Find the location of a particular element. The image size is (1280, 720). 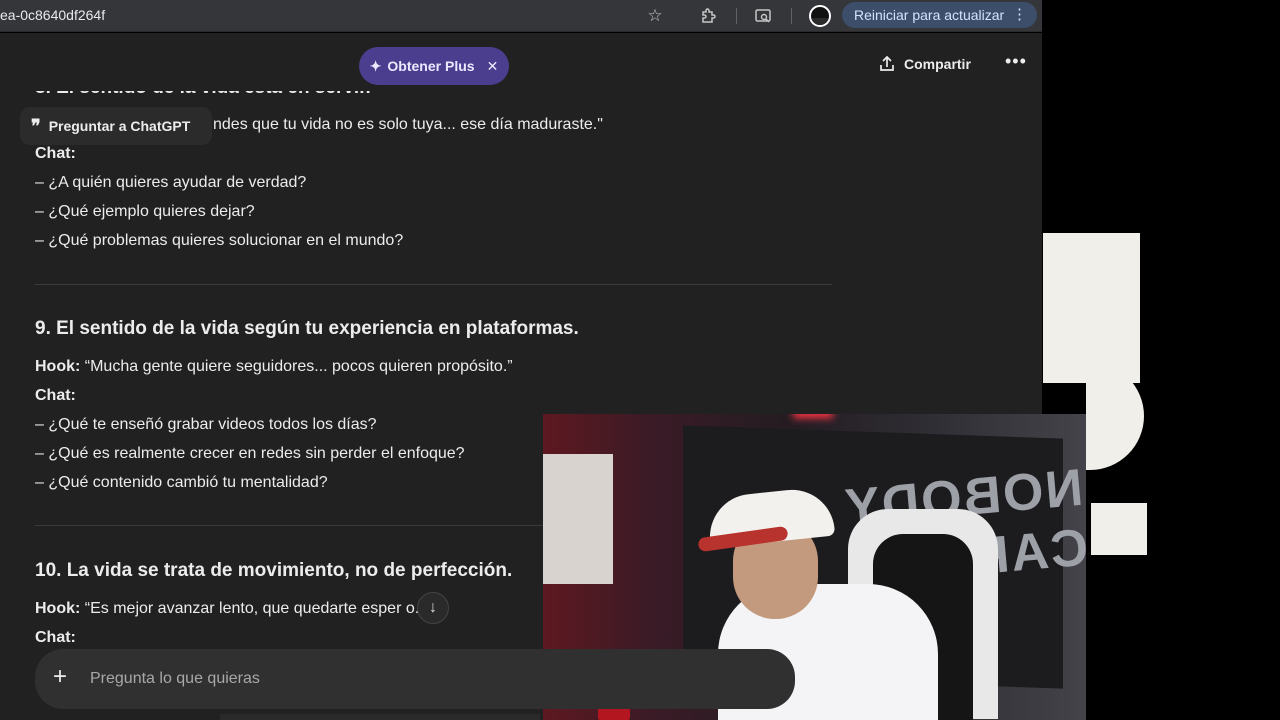

ask-chatgpt-label: Preguntar a ChatGPT is located at coordinates (119, 126).